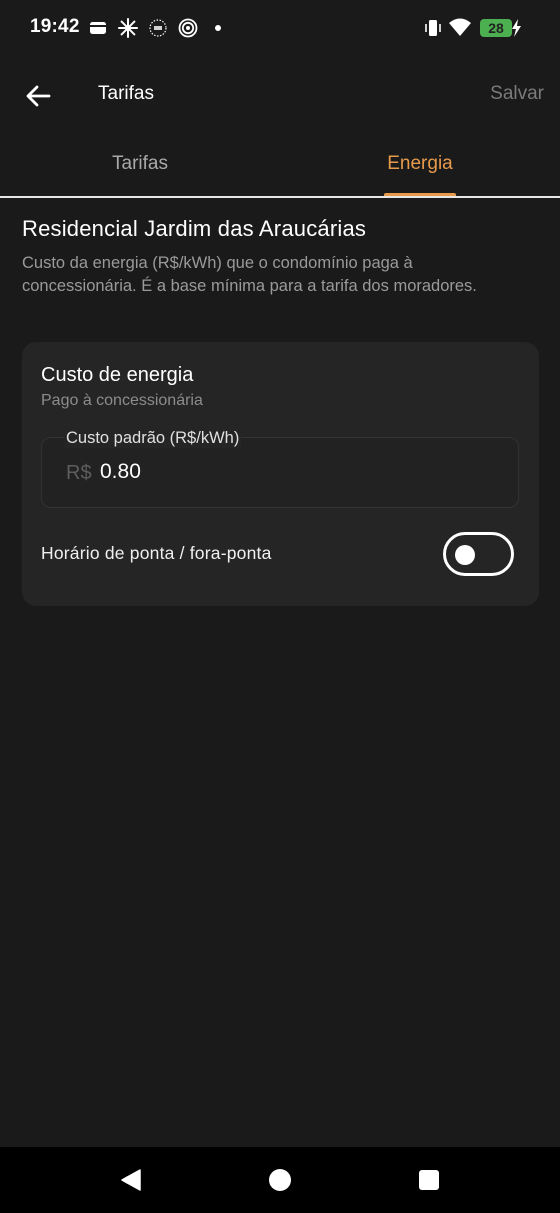 The image size is (560, 1213). I want to click on recents-square-icon, so click(429, 1180).